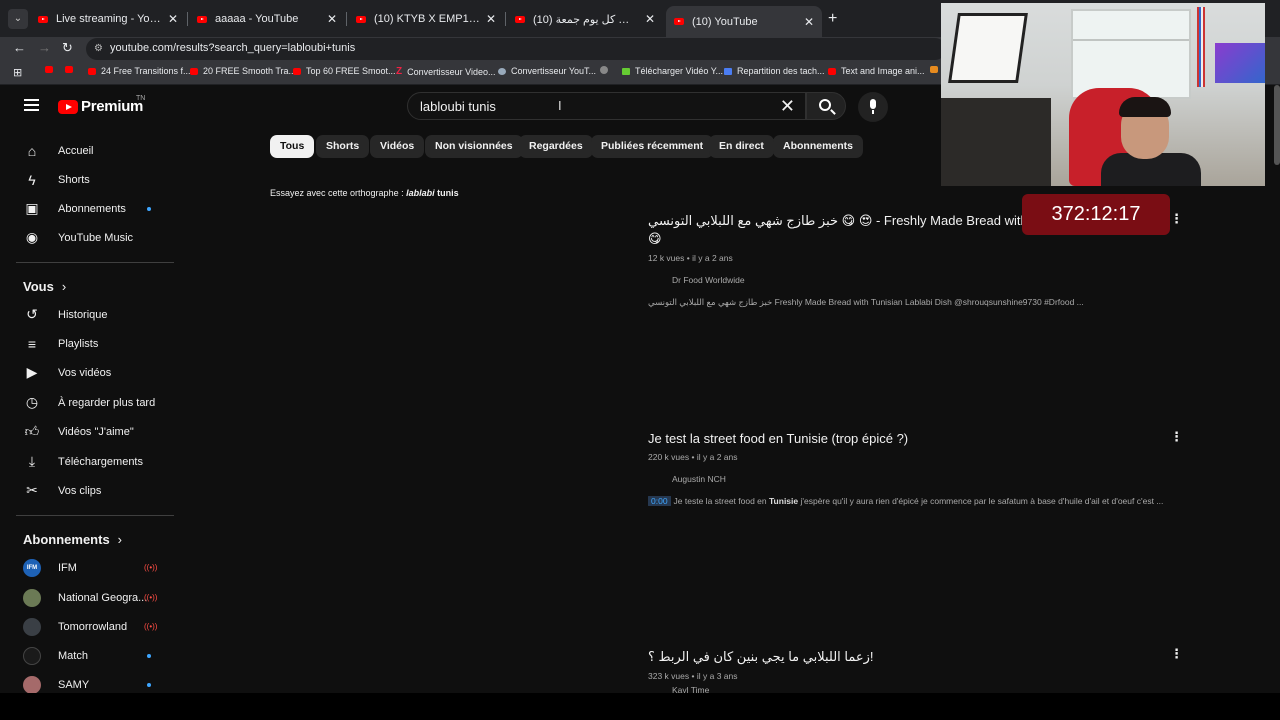 The width and height of the screenshot is (1280, 720). What do you see at coordinates (32, 237) in the screenshot?
I see `music-icon: ◉` at bounding box center [32, 237].